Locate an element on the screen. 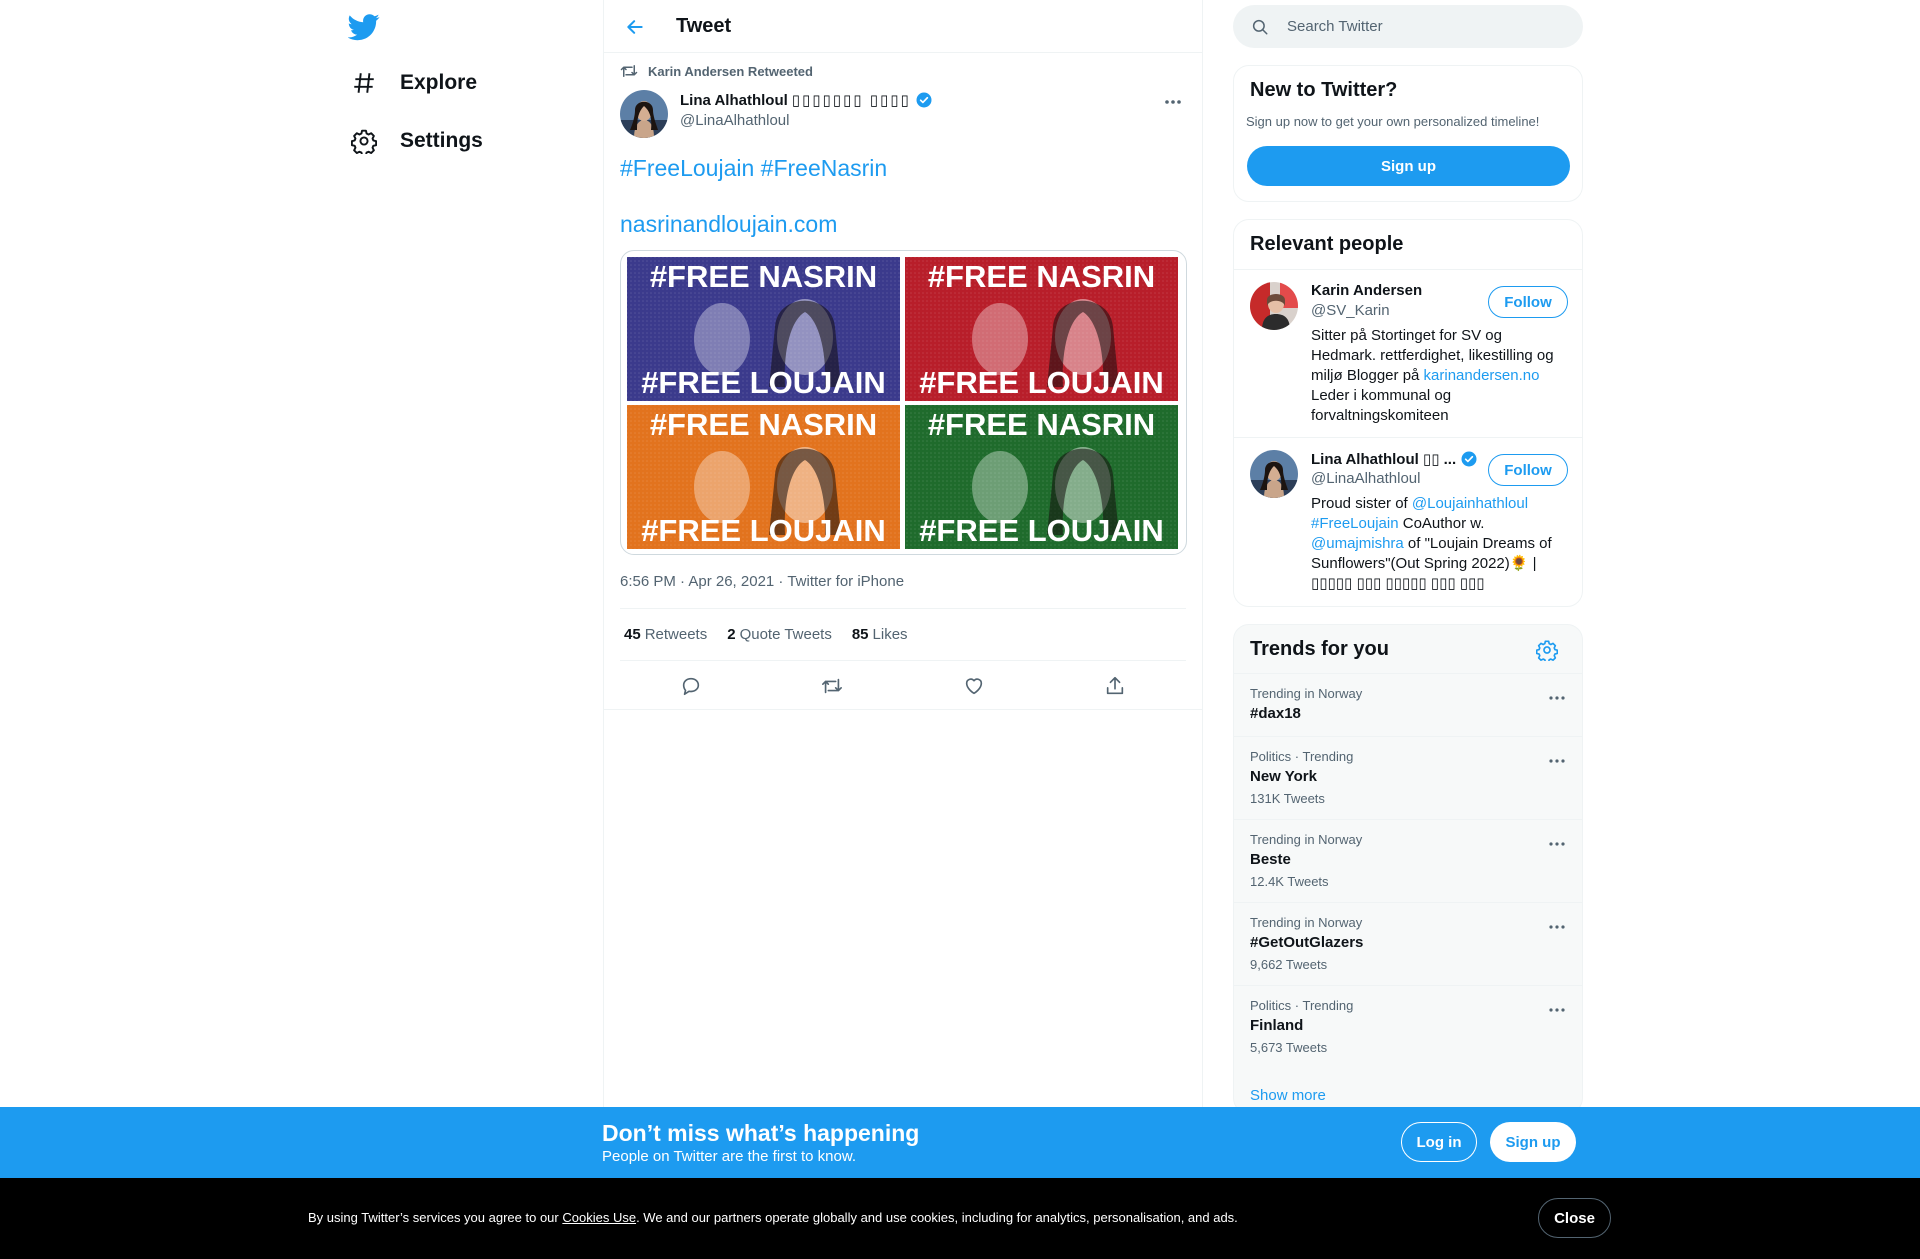 Image resolution: width=1920 pixels, height=1259 pixels. trend-item: Politics · Trending Finland 5,673 Tweets is located at coordinates (1408, 1026).